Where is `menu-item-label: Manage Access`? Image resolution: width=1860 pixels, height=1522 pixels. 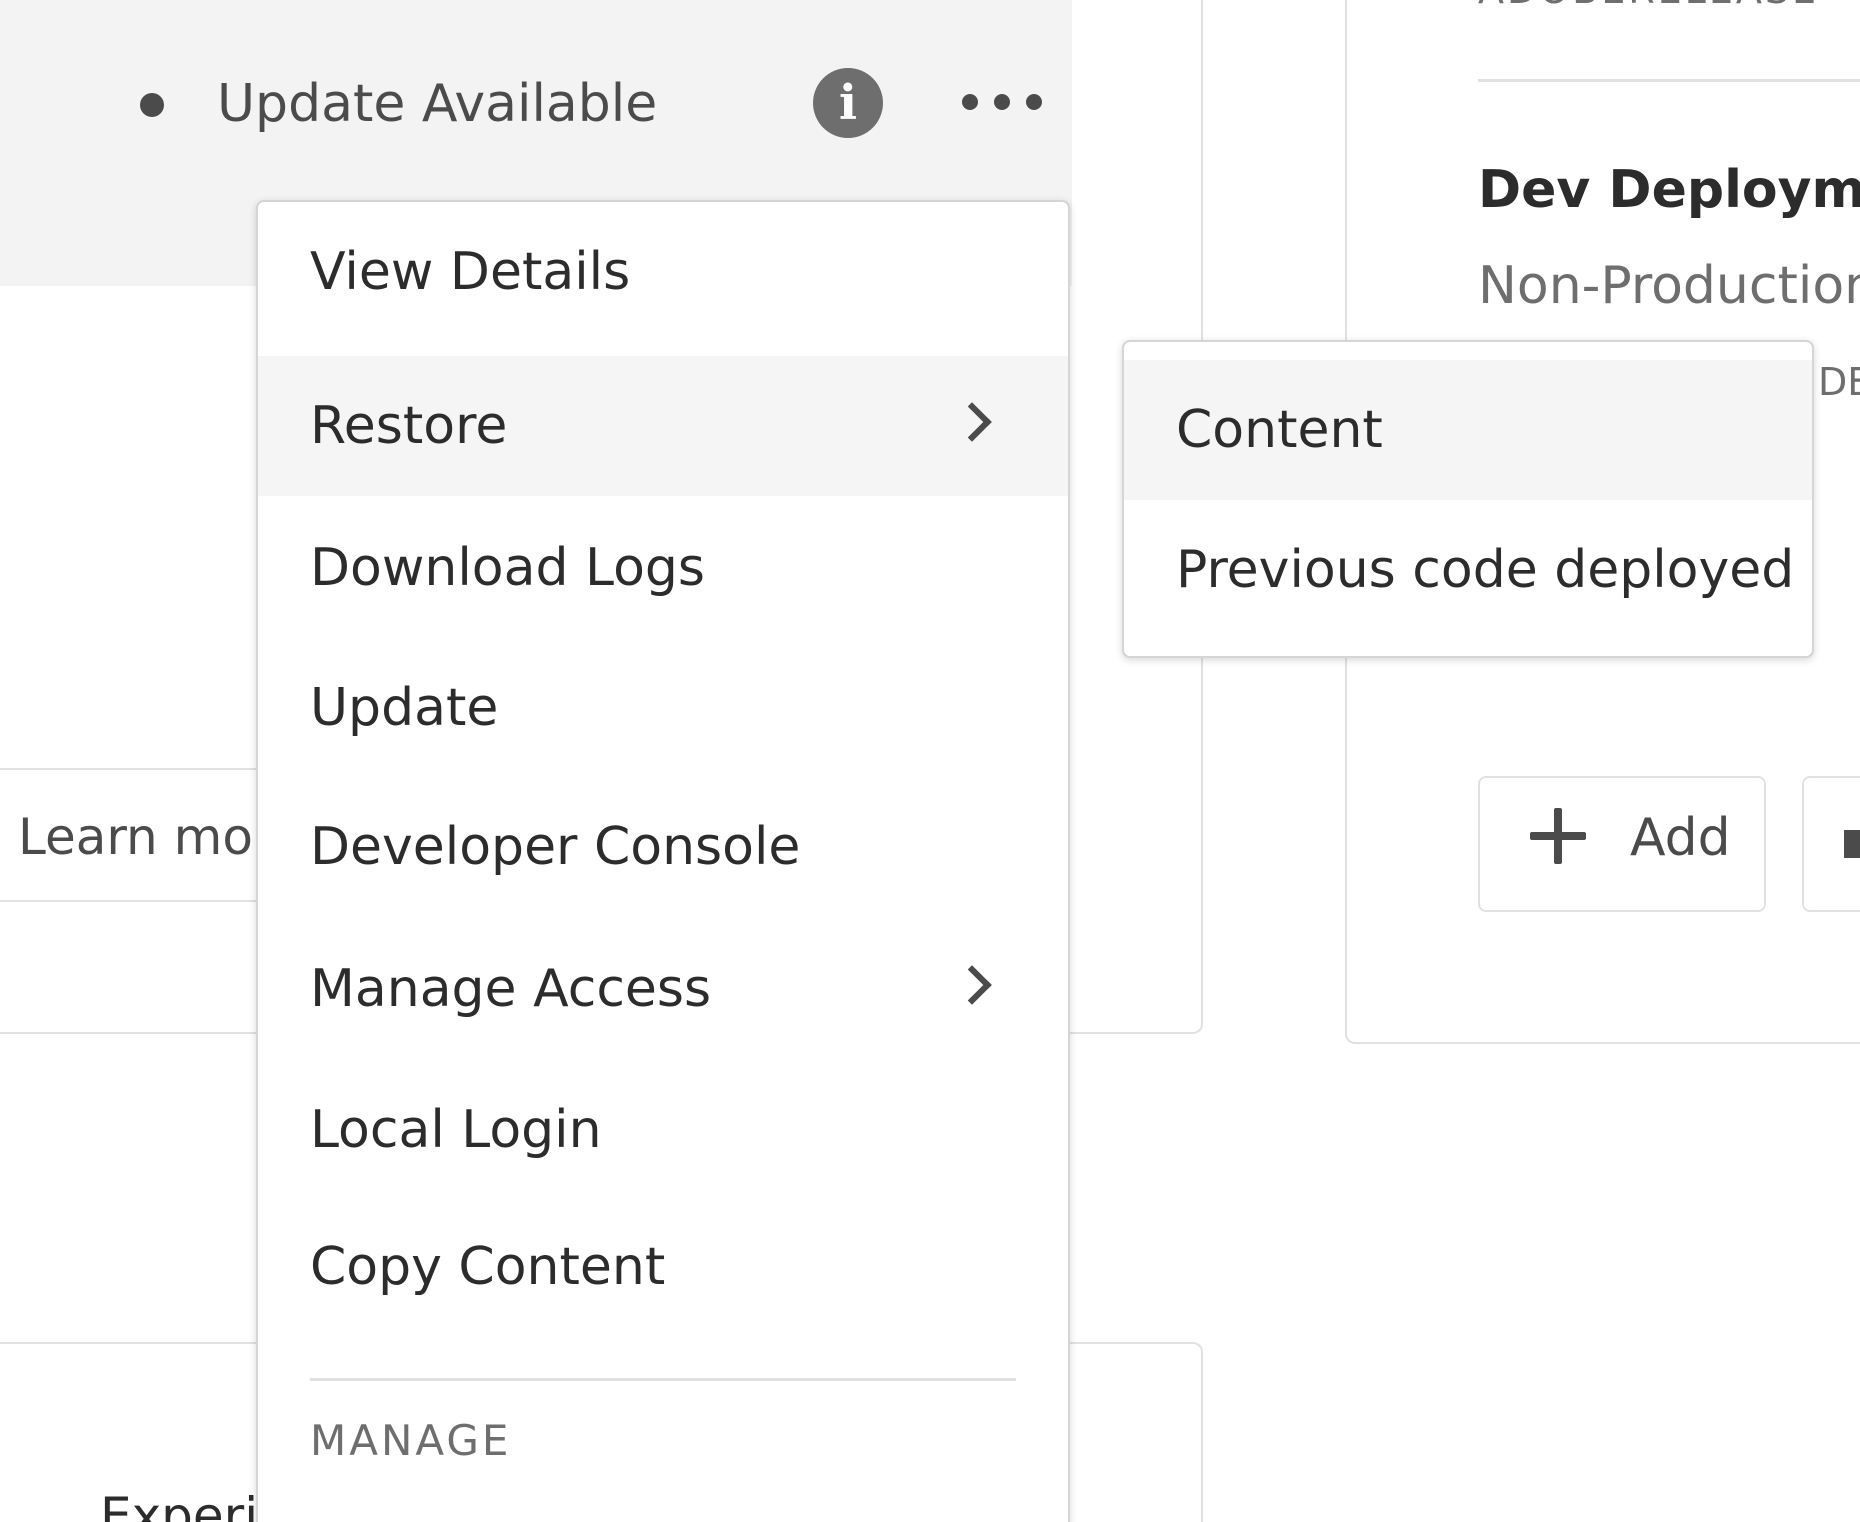 menu-item-label: Manage Access is located at coordinates (511, 989).